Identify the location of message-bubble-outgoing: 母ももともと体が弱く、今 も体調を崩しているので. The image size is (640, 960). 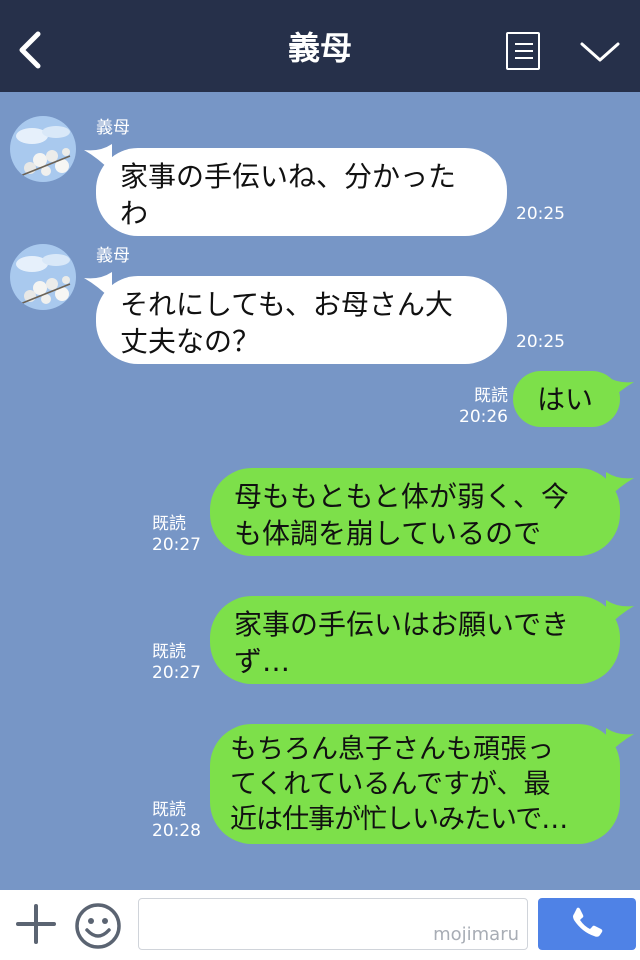
(415, 512).